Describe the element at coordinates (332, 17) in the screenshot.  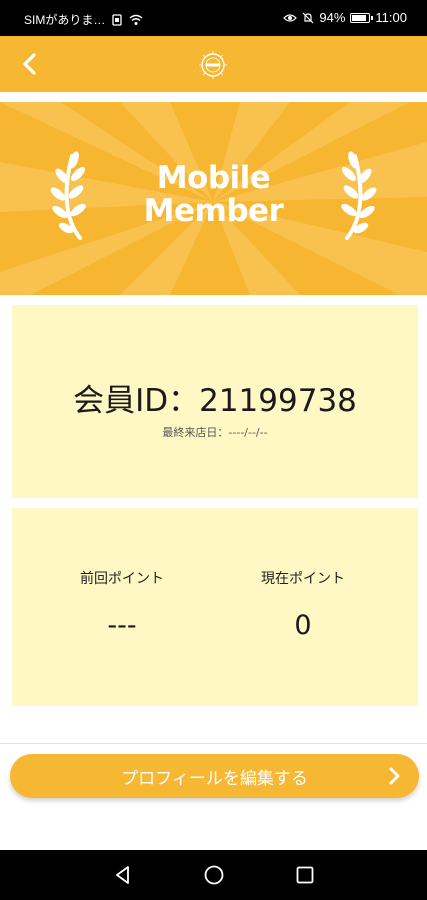
I see `battery-percent: 94%` at that location.